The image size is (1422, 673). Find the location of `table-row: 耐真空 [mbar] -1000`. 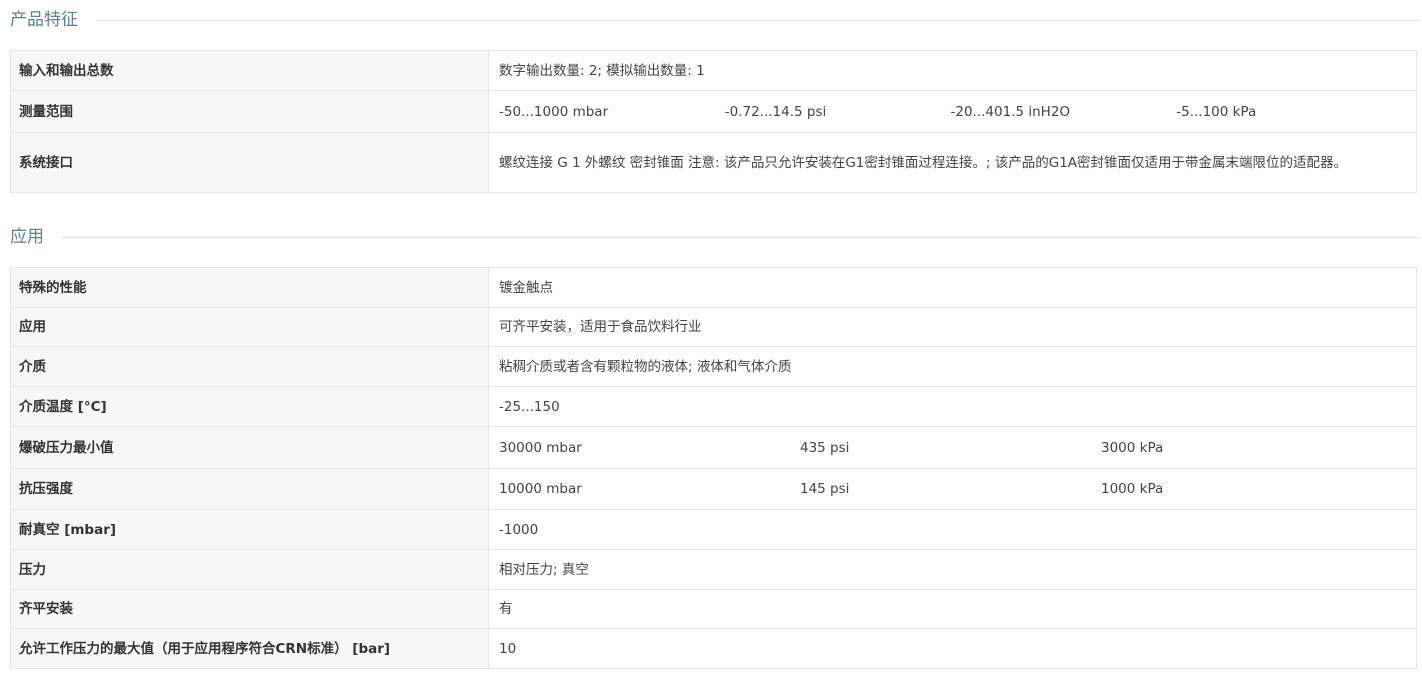

table-row: 耐真空 [mbar] -1000 is located at coordinates (713, 529).